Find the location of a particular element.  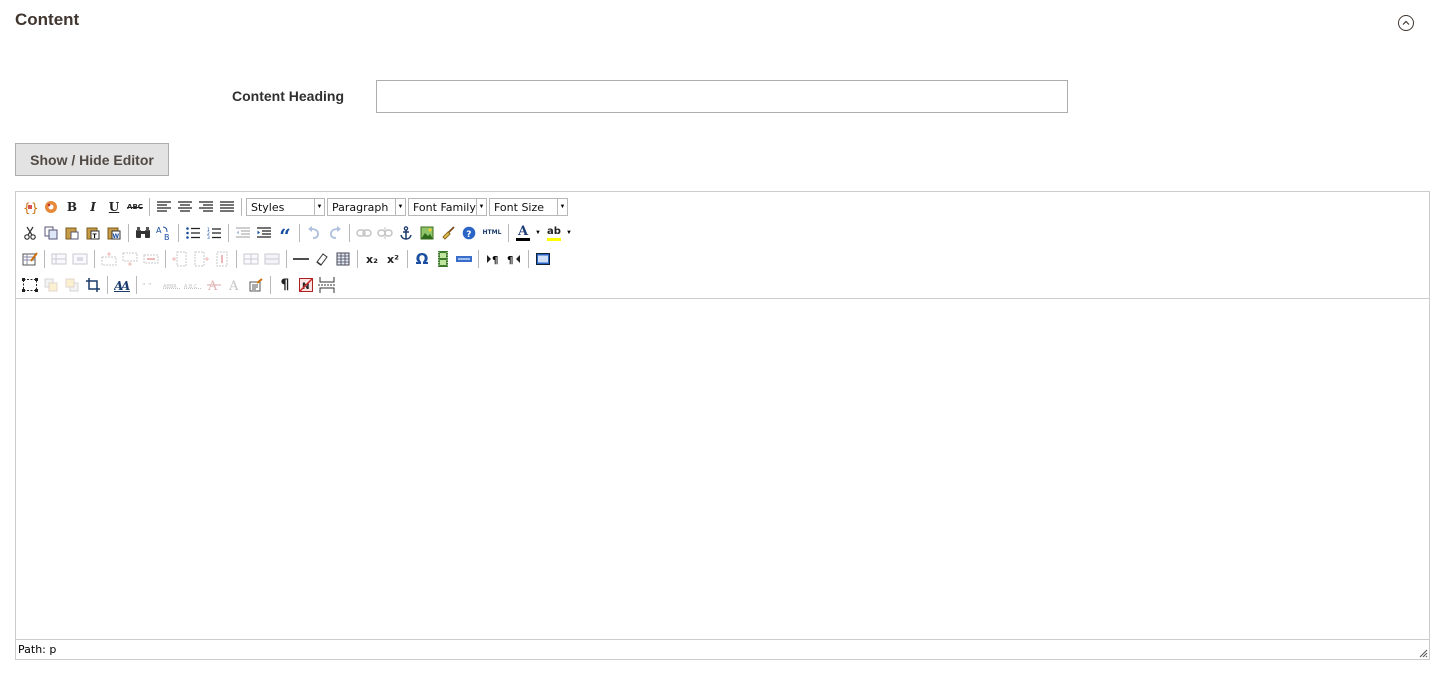

undo-button is located at coordinates (314, 233).